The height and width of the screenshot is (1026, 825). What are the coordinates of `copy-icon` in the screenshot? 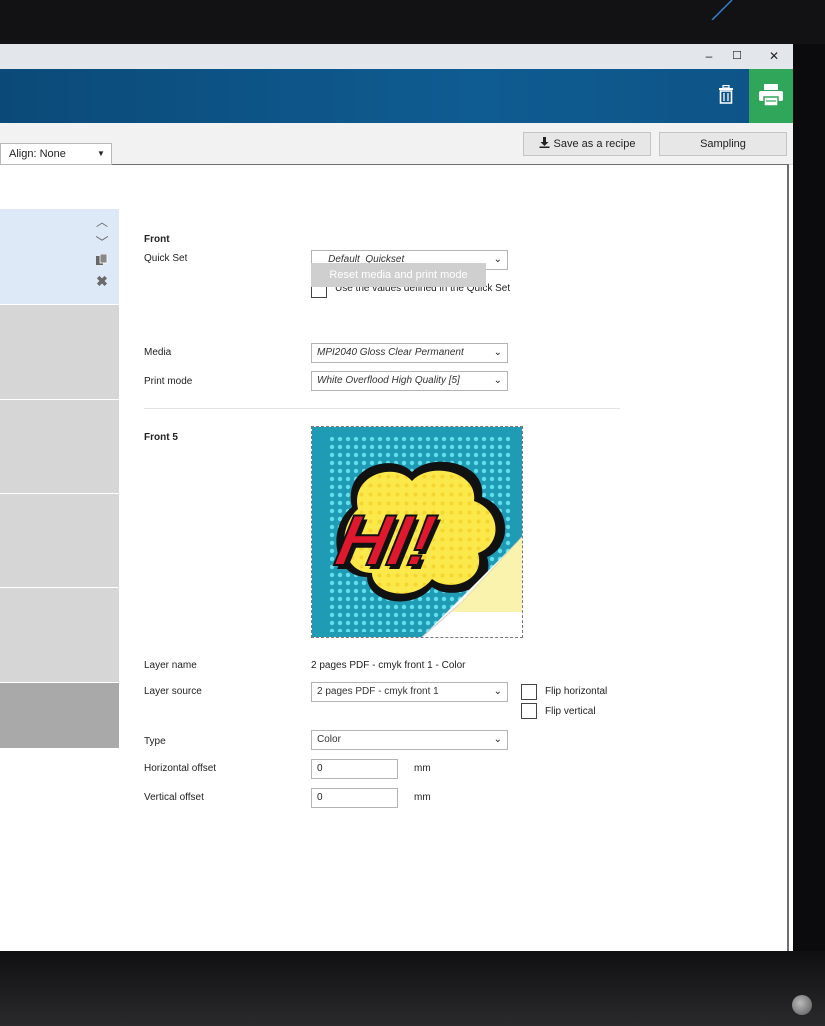 It's located at (102, 261).